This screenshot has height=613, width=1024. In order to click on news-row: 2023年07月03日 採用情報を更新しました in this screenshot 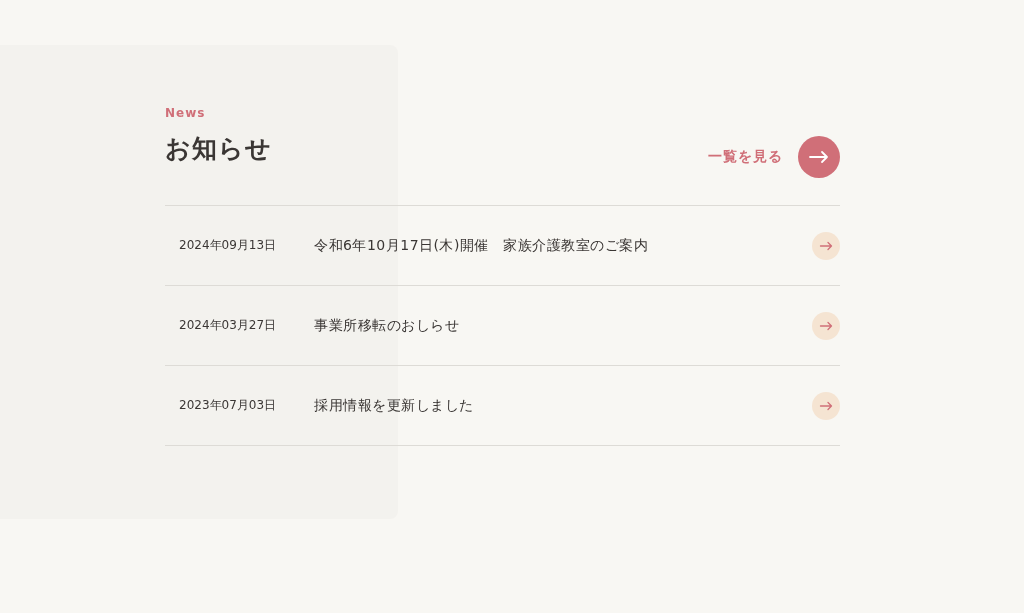, I will do `click(502, 406)`.